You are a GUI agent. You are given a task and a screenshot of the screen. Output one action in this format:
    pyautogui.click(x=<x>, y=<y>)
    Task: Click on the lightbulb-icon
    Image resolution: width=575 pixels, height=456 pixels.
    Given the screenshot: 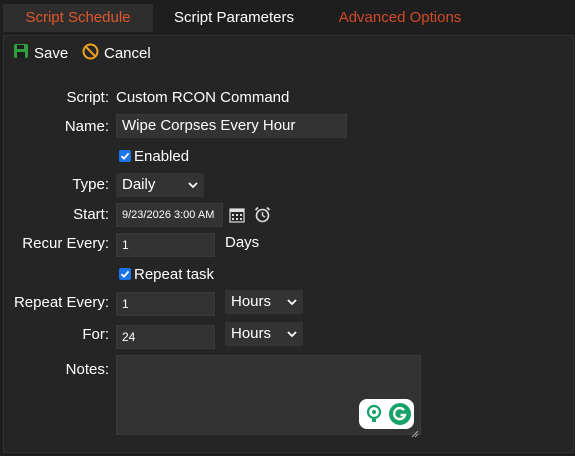 What is the action you would take?
    pyautogui.click(x=374, y=416)
    